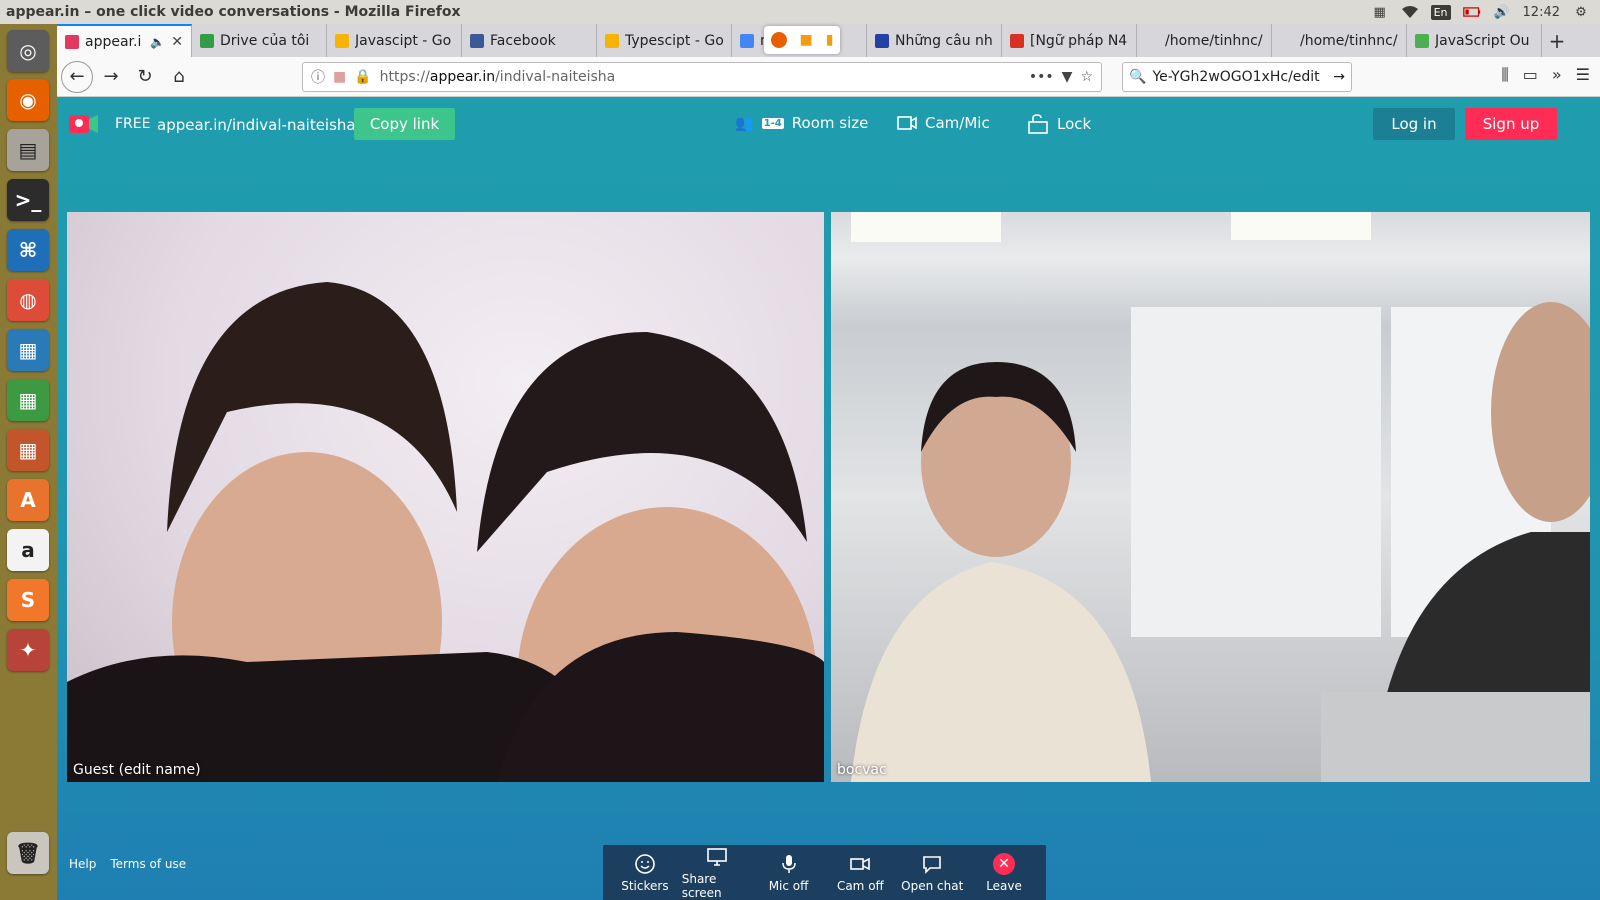 The image size is (1600, 900). What do you see at coordinates (1086, 77) in the screenshot?
I see `bookmark-star-icon: ☆` at bounding box center [1086, 77].